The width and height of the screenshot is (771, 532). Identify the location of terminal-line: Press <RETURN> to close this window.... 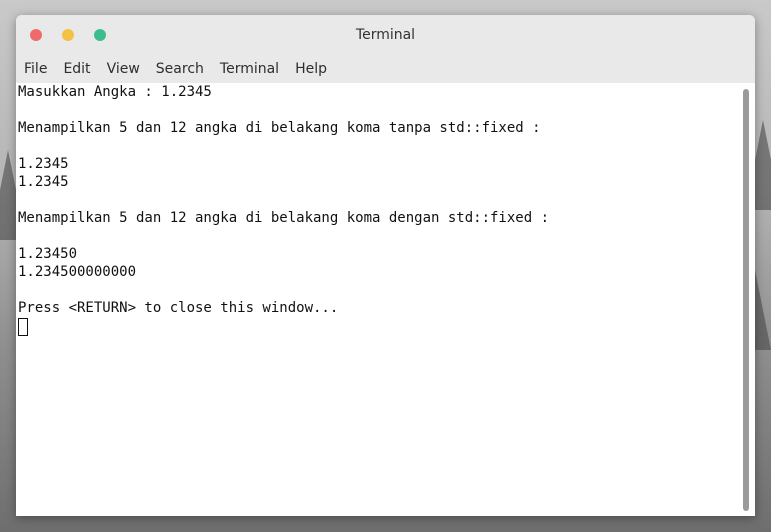
(178, 308).